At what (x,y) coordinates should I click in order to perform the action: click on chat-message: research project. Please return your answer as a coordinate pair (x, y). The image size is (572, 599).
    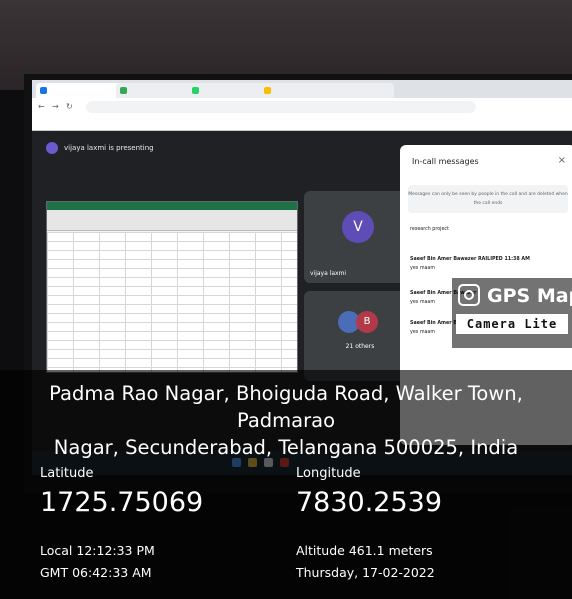
    Looking at the image, I should click on (429, 229).